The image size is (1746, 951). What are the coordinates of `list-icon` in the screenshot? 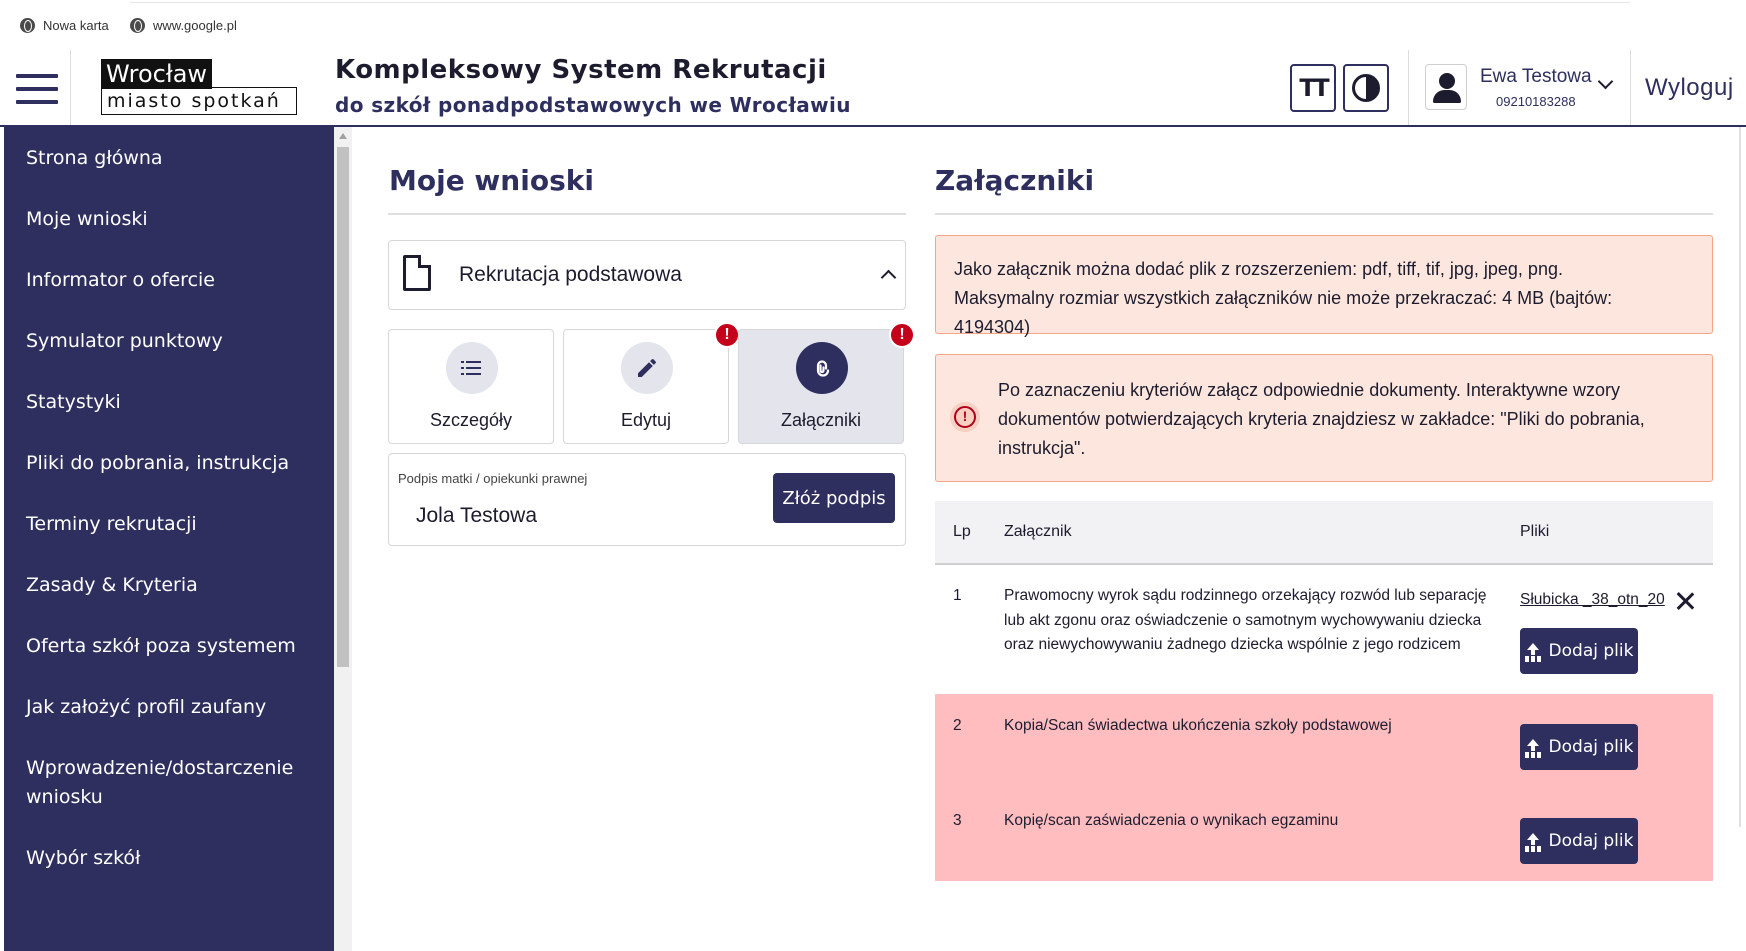 It's located at (471, 368).